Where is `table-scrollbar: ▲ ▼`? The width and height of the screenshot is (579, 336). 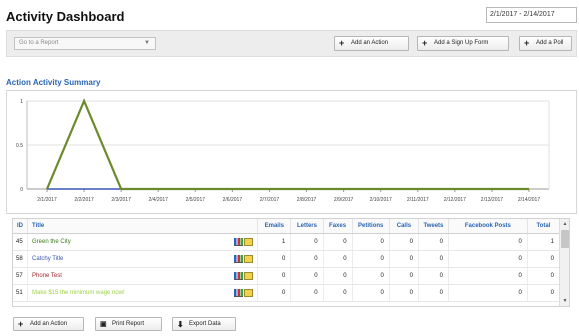
table-scrollbar: ▲ ▼ is located at coordinates (564, 262).